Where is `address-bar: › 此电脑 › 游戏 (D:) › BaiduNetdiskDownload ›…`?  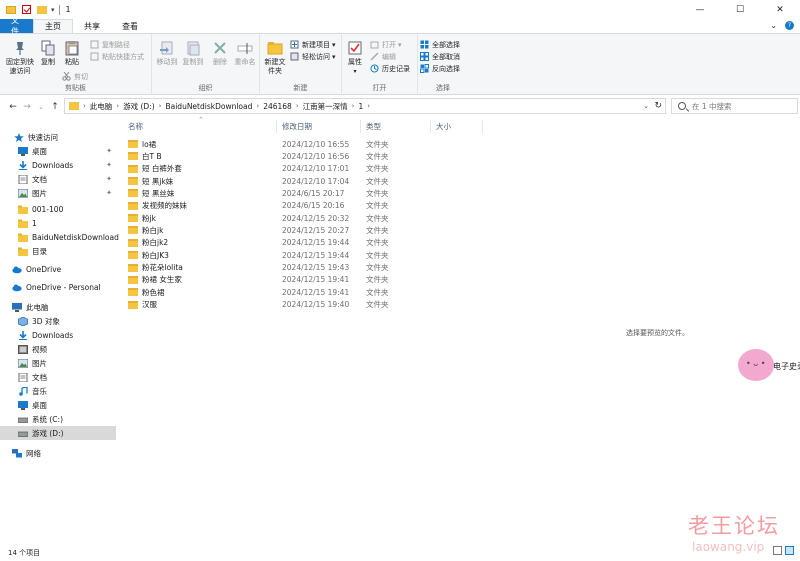
address-bar: › 此电脑 › 游戏 (D:) › BaiduNetdiskDownload ›… is located at coordinates (365, 106).